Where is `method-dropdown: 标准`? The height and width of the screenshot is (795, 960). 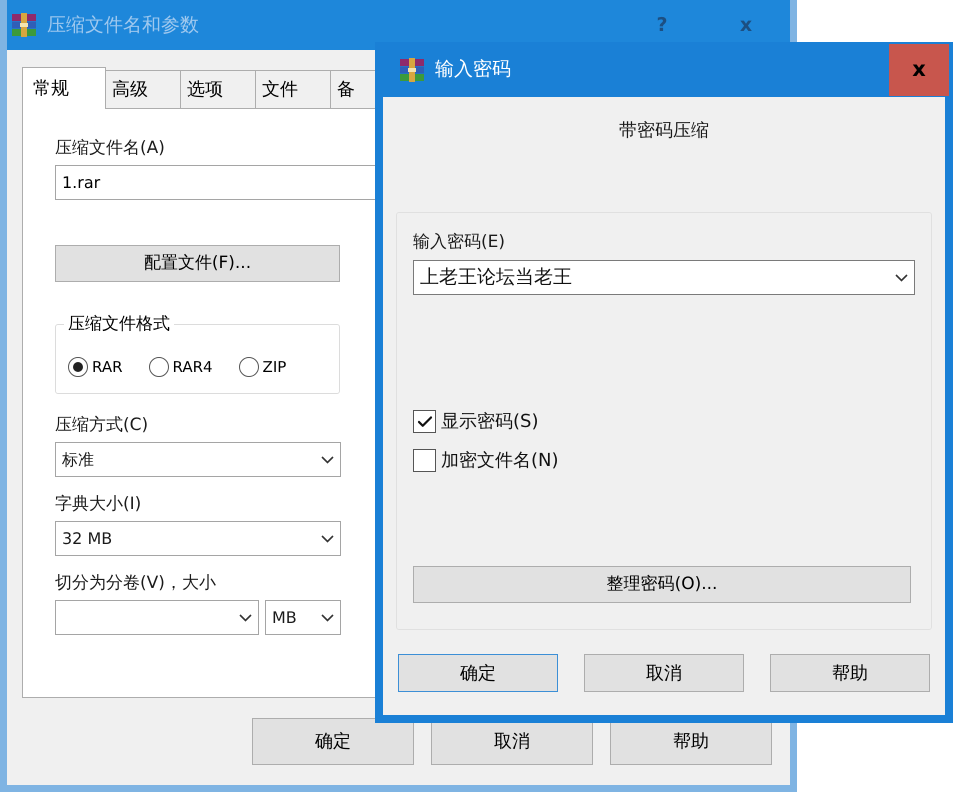
method-dropdown: 标准 is located at coordinates (198, 459).